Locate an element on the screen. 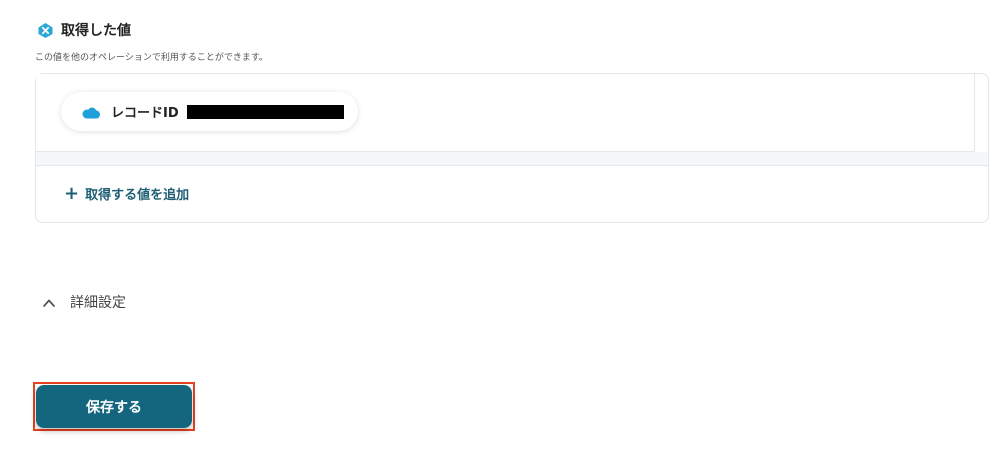  salesforce-cloud-icon is located at coordinates (91, 112).